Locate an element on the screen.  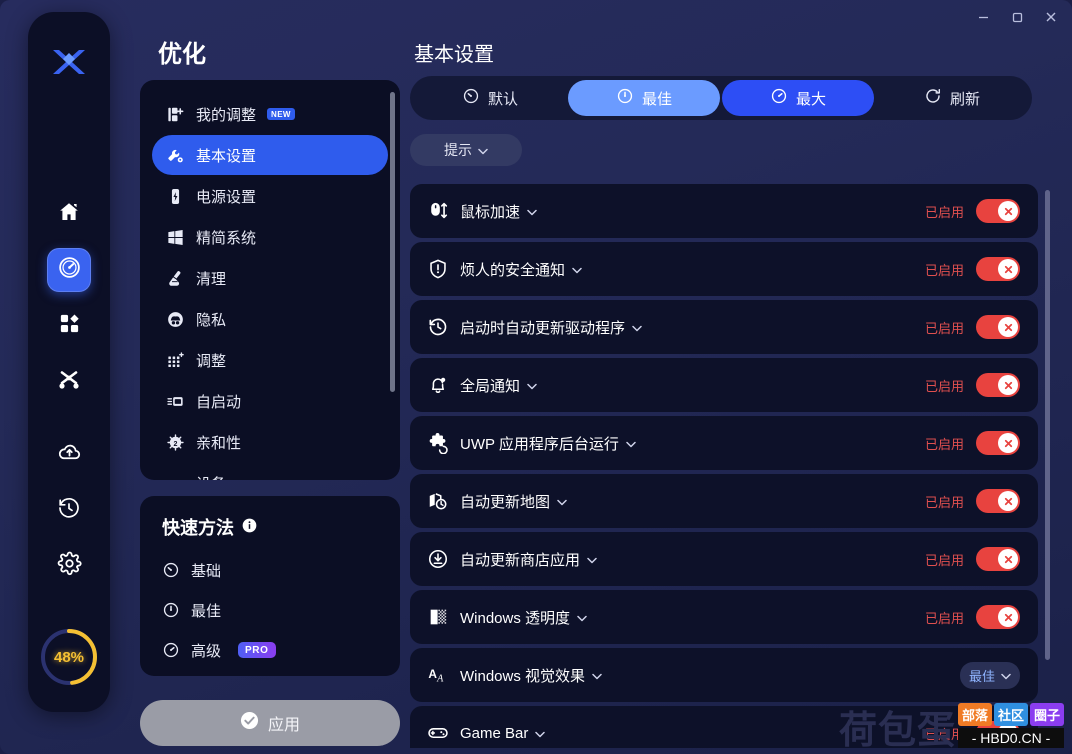
quick-method-2: 高级 PRO is located at coordinates (270, 650).